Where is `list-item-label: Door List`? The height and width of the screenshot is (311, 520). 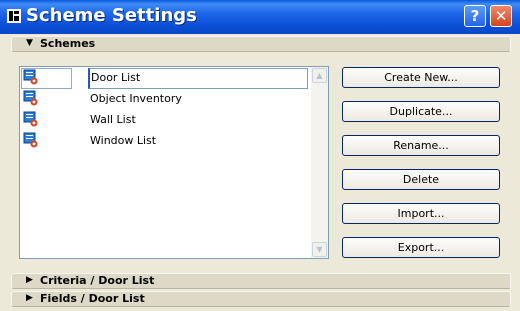
list-item-label: Door List is located at coordinates (116, 77).